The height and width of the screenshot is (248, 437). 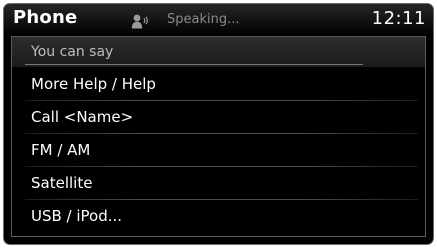 What do you see at coordinates (398, 18) in the screenshot?
I see `clock: 12:11` at bounding box center [398, 18].